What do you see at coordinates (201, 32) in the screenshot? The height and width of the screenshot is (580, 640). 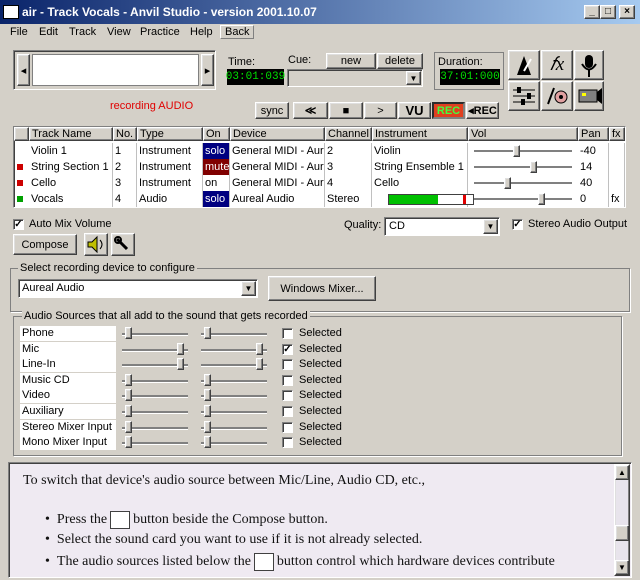 I see `menu-help: Help` at bounding box center [201, 32].